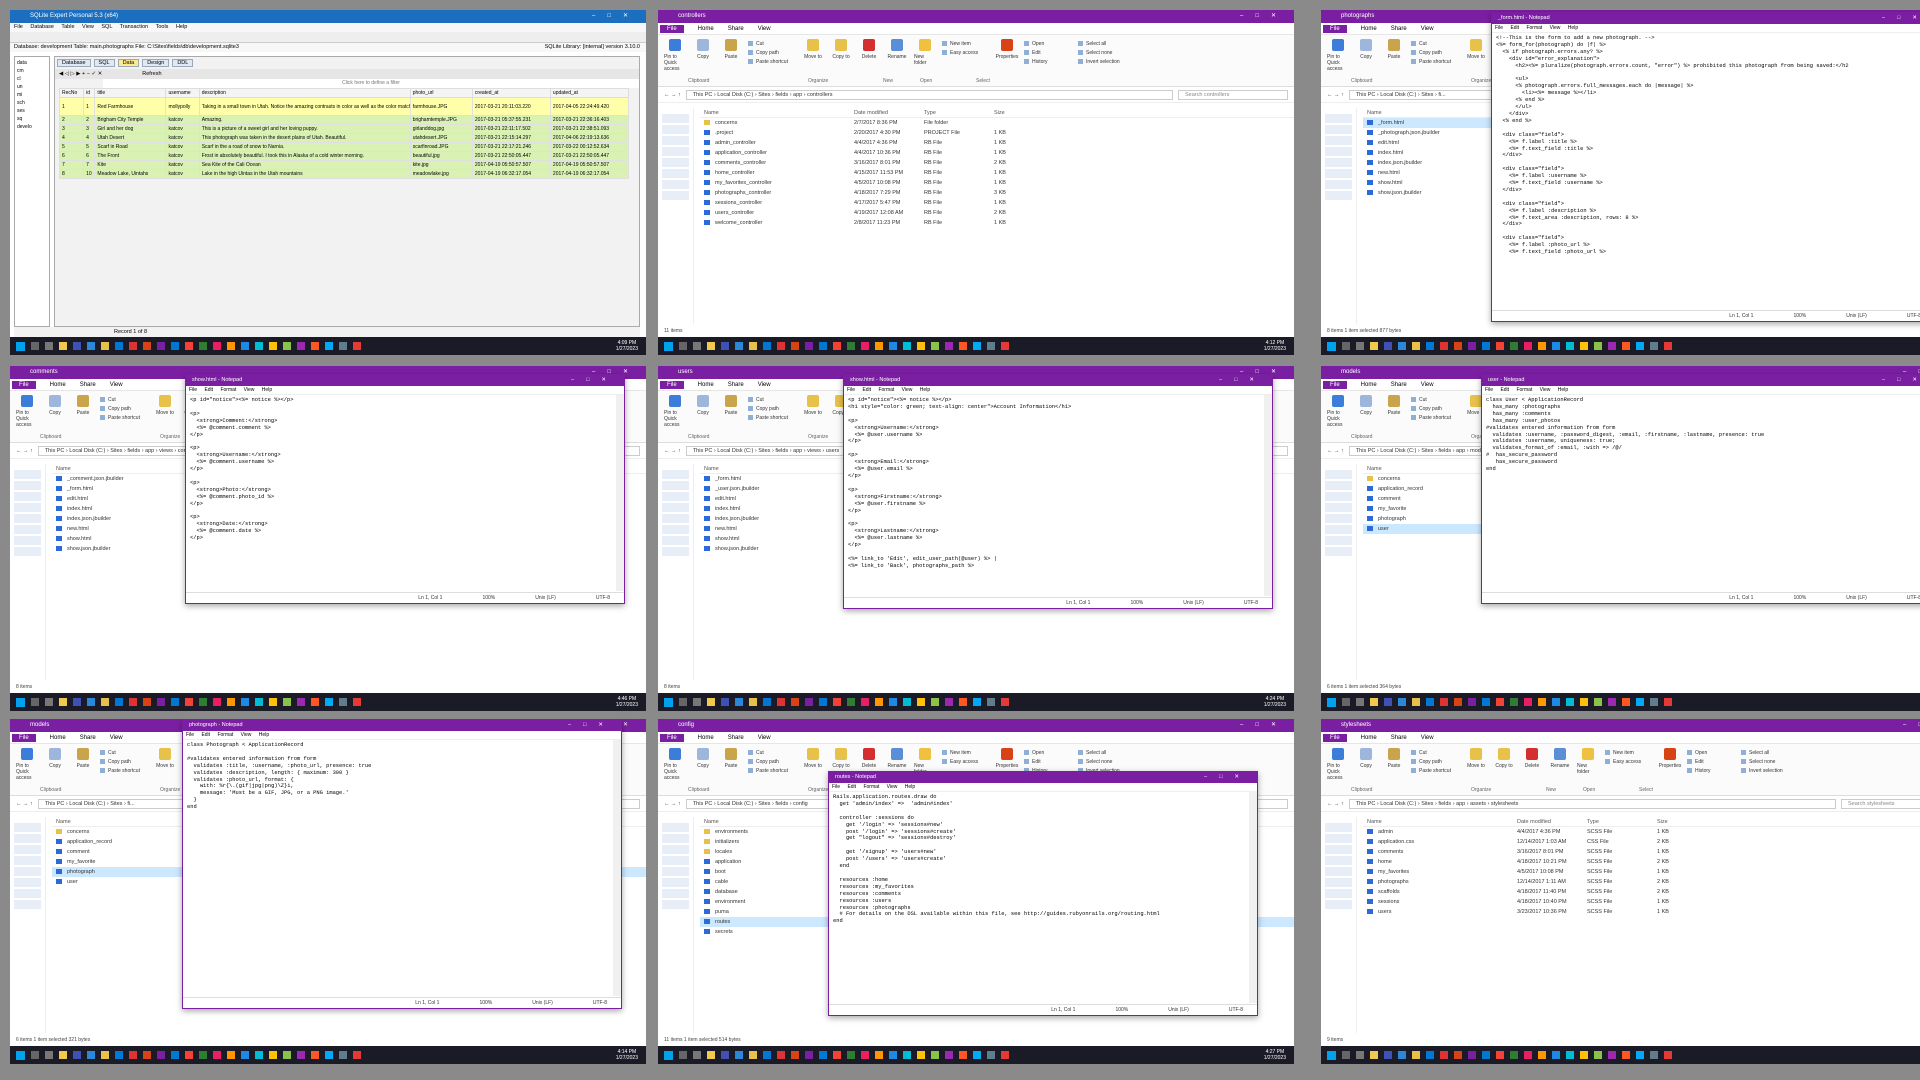 This screenshot has height=1080, width=1920. What do you see at coordinates (1279, 1055) in the screenshot?
I see `taskbar-clock: 4:27 PM 1/27/2023` at bounding box center [1279, 1055].